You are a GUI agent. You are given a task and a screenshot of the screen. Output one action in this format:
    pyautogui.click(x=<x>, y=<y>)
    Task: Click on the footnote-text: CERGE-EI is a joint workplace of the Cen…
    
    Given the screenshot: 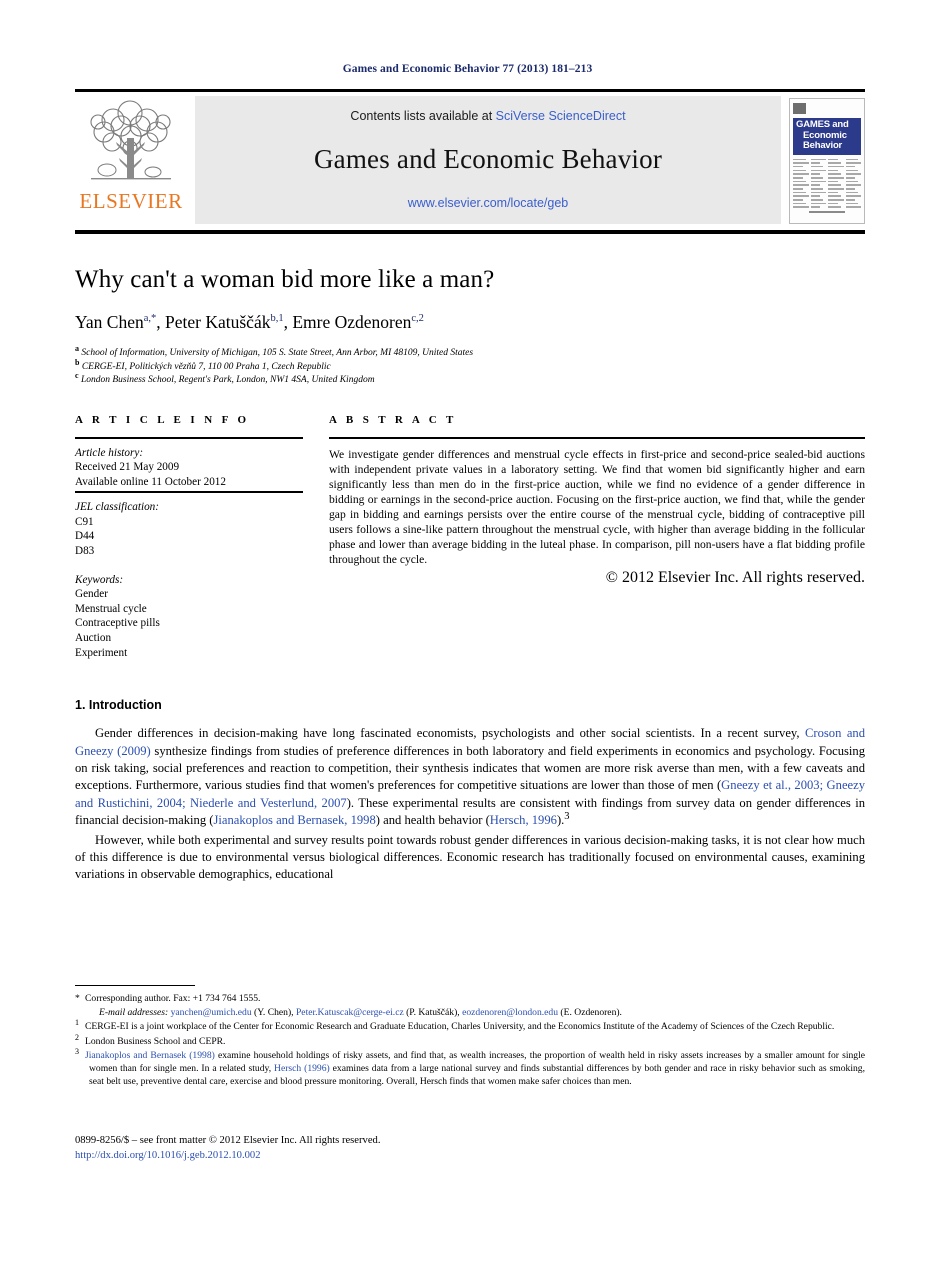 What is the action you would take?
    pyautogui.click(x=460, y=1027)
    